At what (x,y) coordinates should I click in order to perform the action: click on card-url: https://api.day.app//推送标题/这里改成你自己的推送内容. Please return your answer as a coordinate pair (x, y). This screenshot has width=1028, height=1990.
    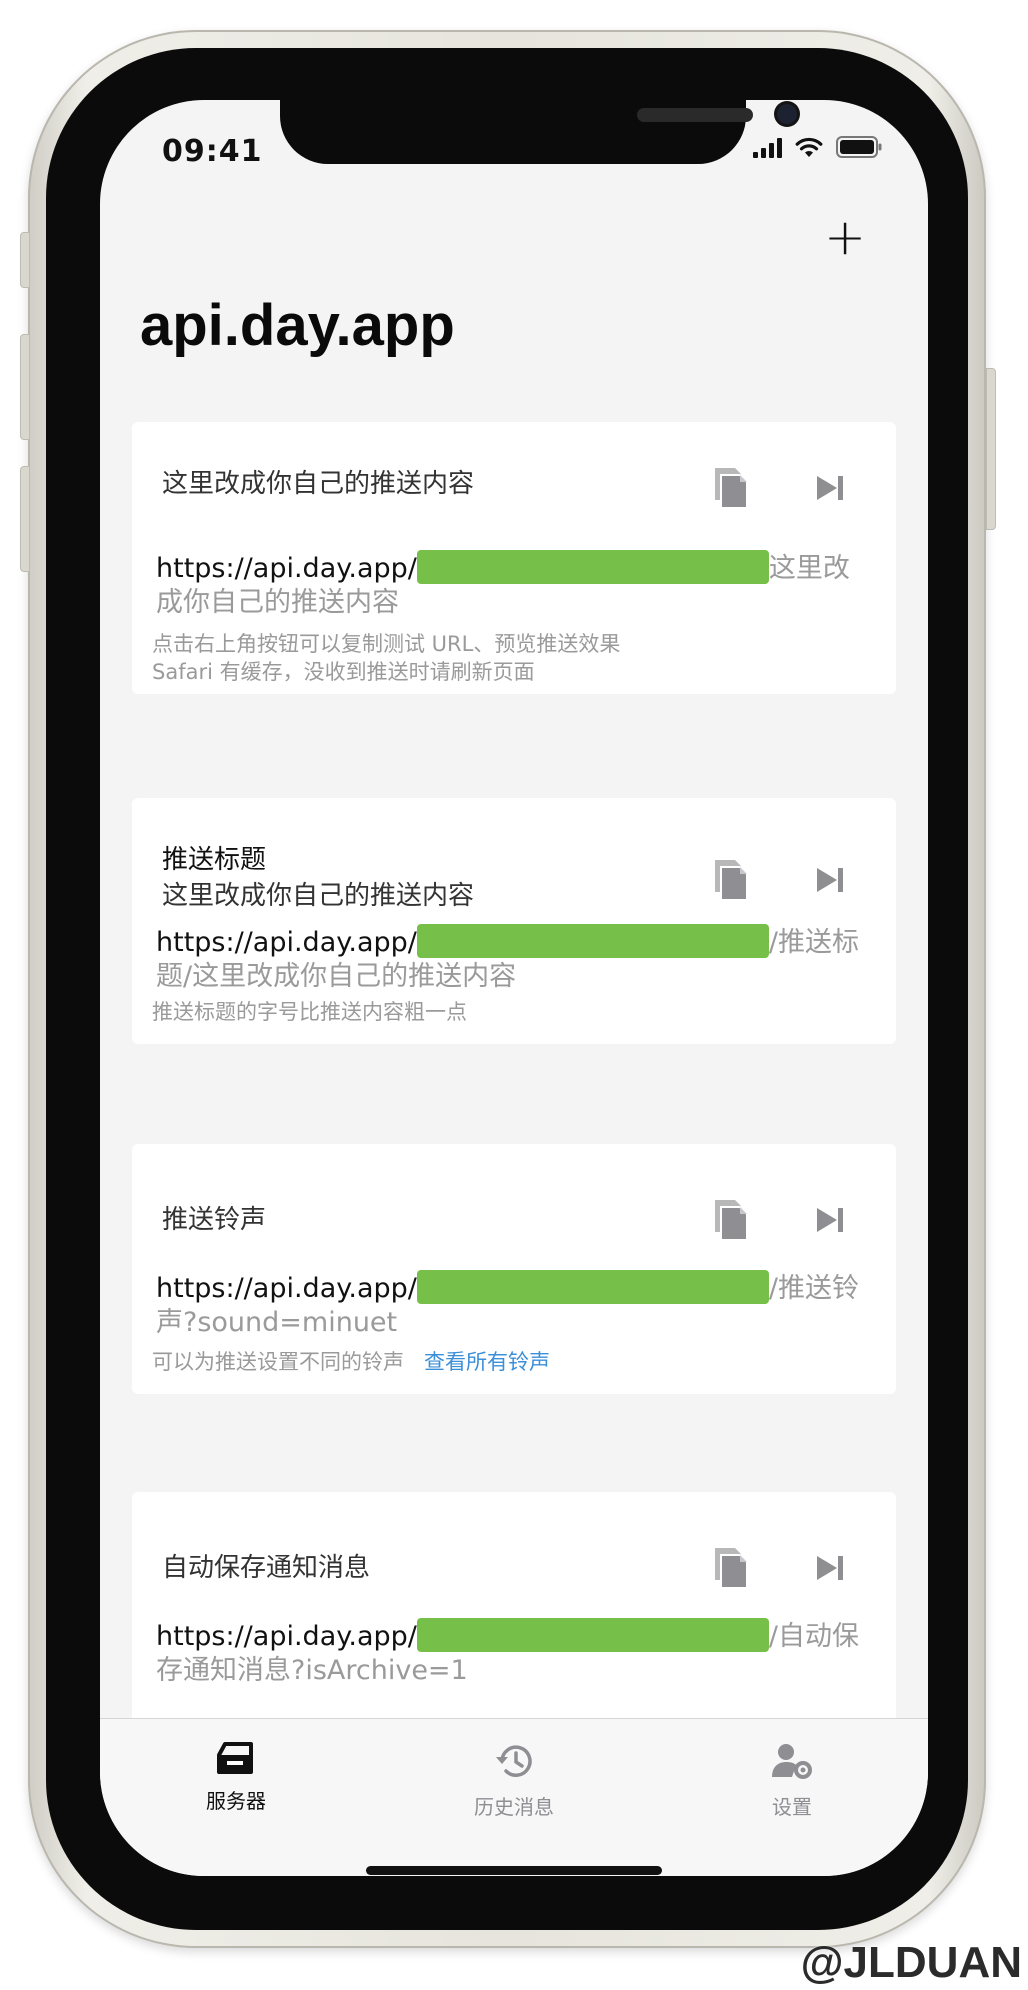
    Looking at the image, I should click on (514, 959).